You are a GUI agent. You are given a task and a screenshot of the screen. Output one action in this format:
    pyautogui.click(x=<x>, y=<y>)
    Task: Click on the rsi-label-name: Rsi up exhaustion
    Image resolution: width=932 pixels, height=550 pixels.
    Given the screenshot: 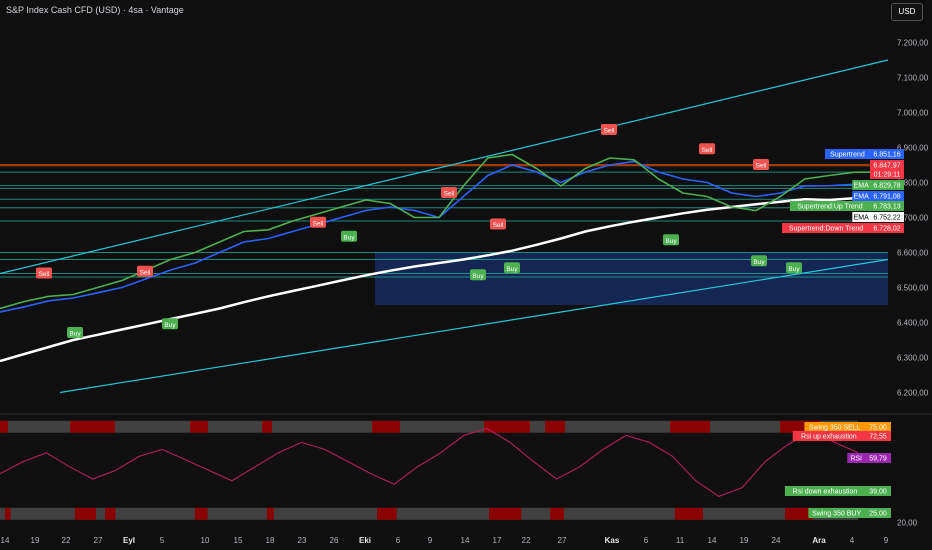 What is the action you would take?
    pyautogui.click(x=829, y=437)
    